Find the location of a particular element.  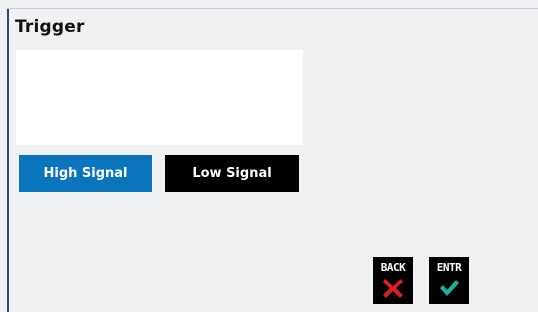

enter-button: ENTR is located at coordinates (449, 280).